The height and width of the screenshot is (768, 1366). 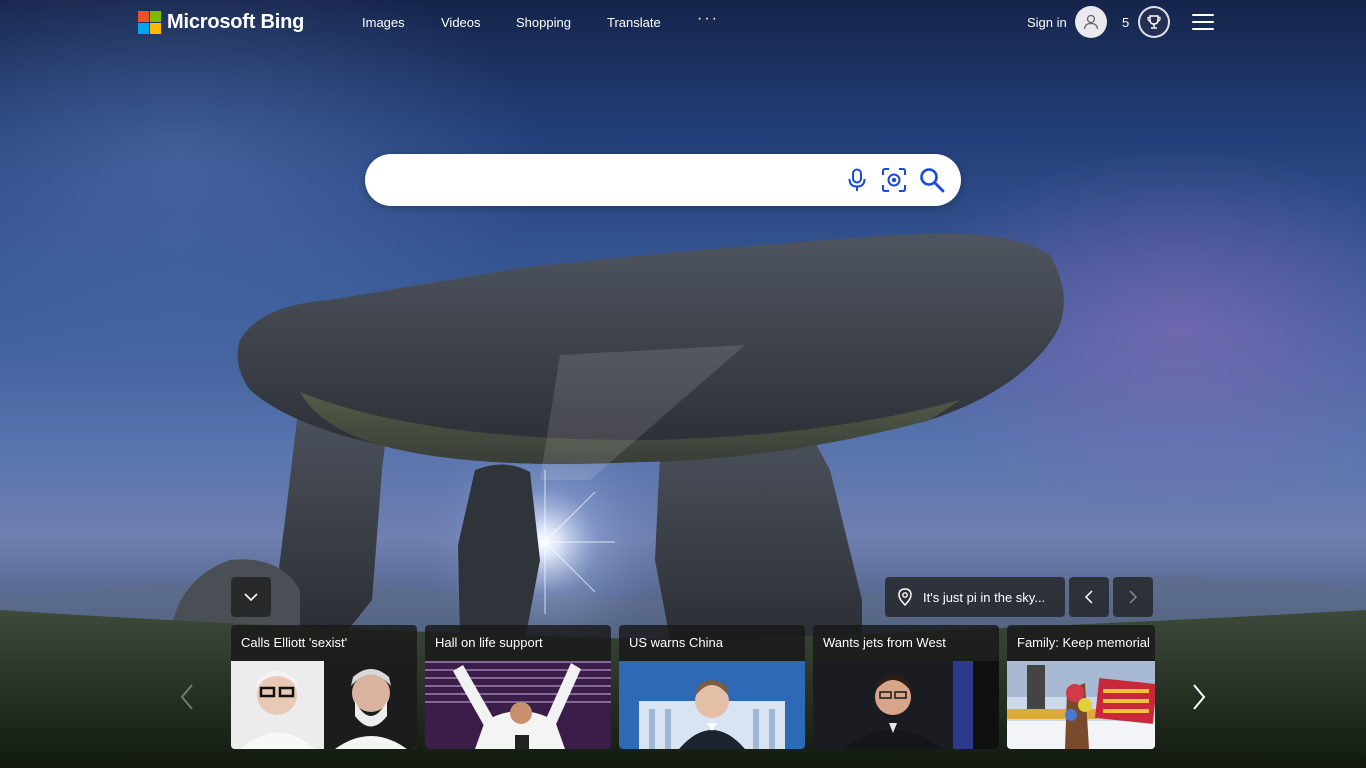 I want to click on trophy-icon, so click(x=1154, y=22).